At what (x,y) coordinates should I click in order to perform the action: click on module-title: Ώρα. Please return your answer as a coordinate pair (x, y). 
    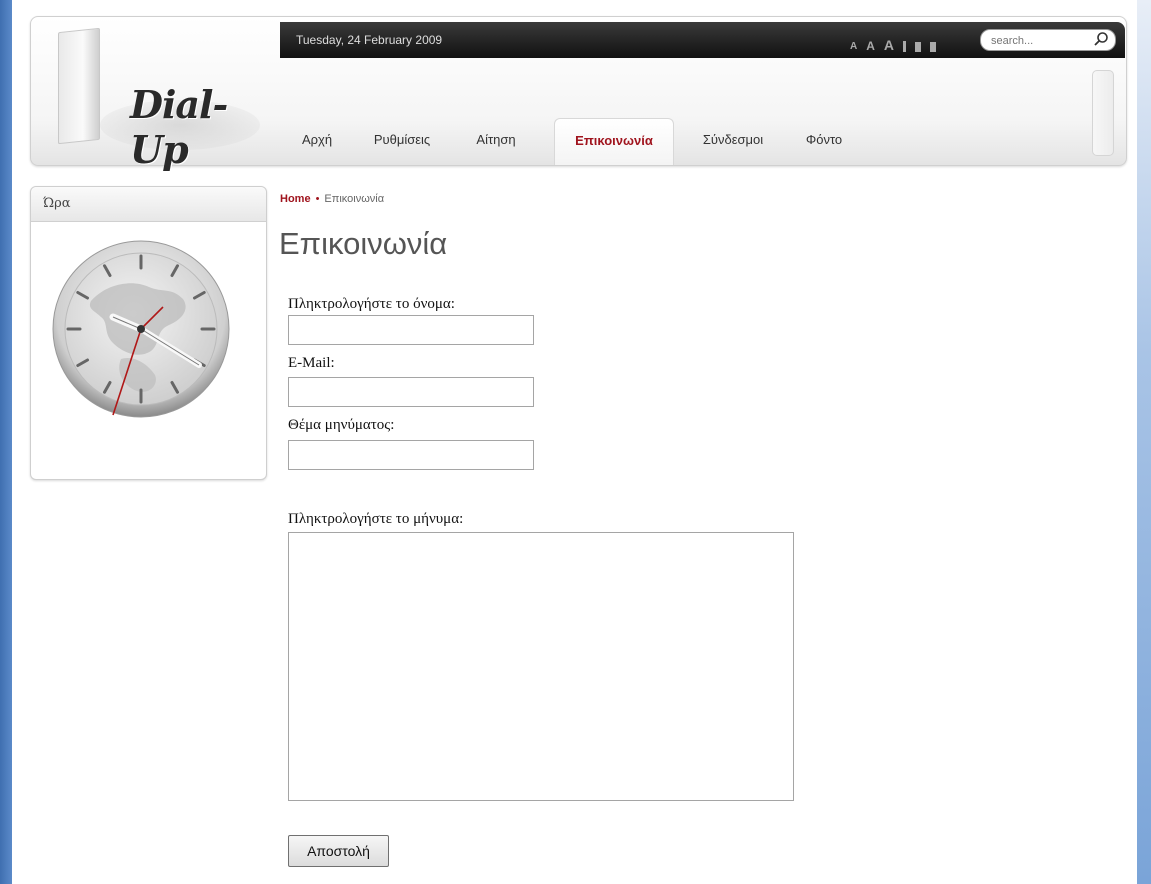
    Looking at the image, I should click on (57, 203).